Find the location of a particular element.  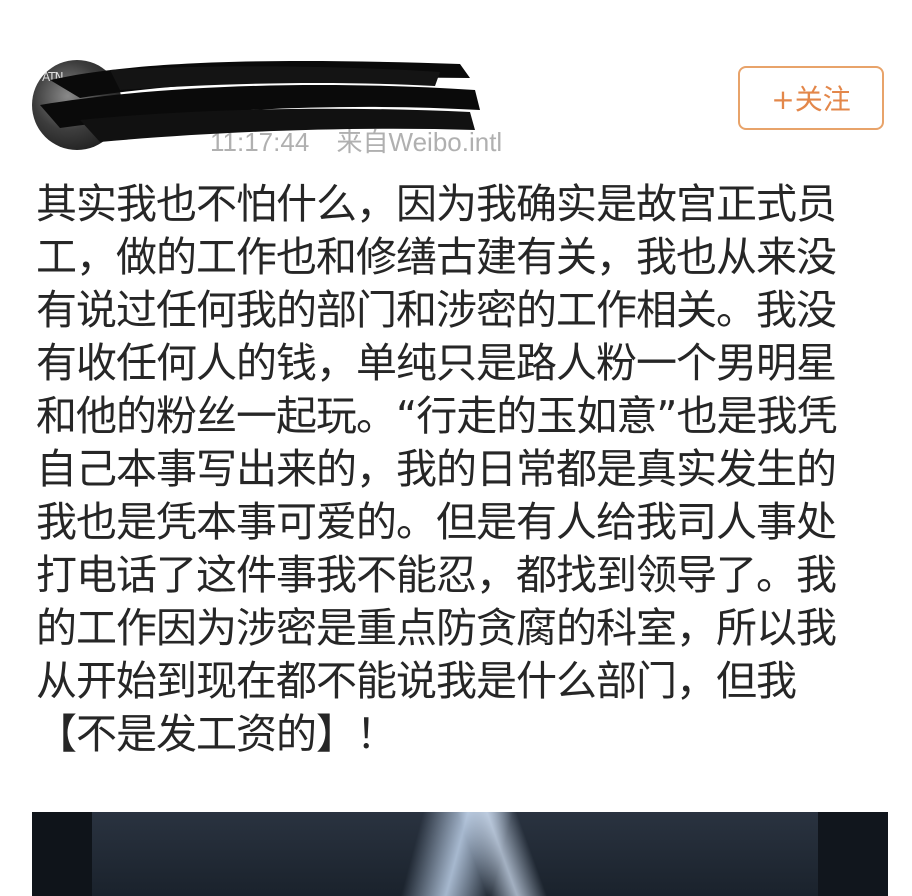

post-line: 其实我也不怕什么，因为我确实是故宫正式员 is located at coordinates (436, 204).